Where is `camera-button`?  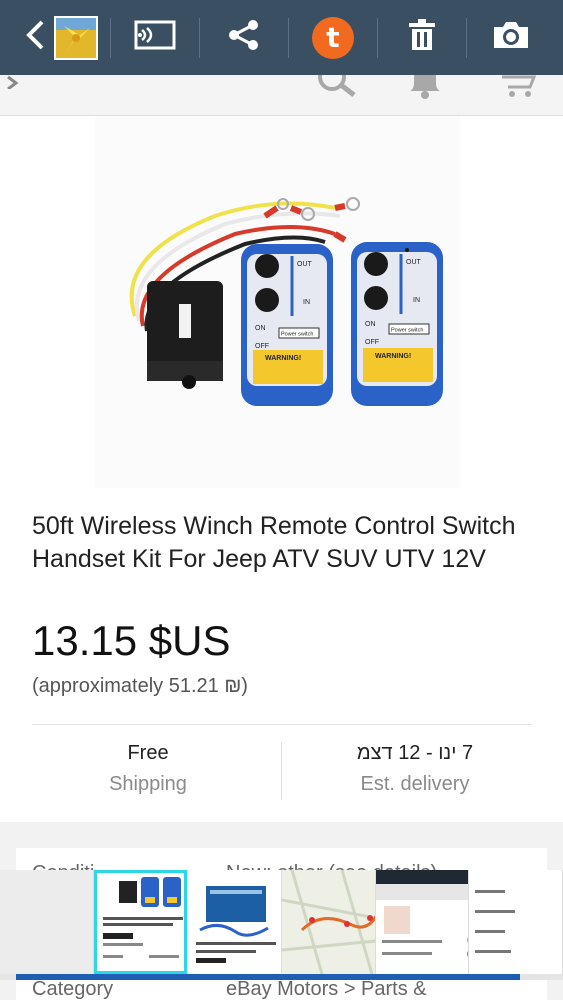
camera-button is located at coordinates (511, 37).